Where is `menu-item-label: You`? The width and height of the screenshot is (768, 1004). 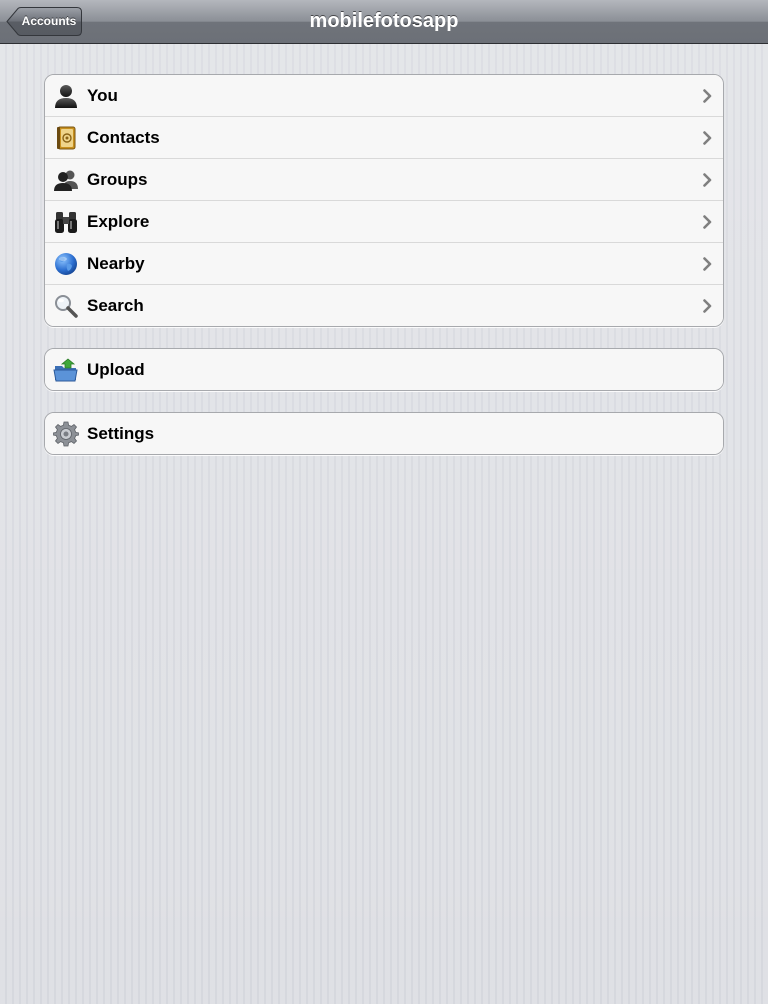
menu-item-label: You is located at coordinates (102, 95).